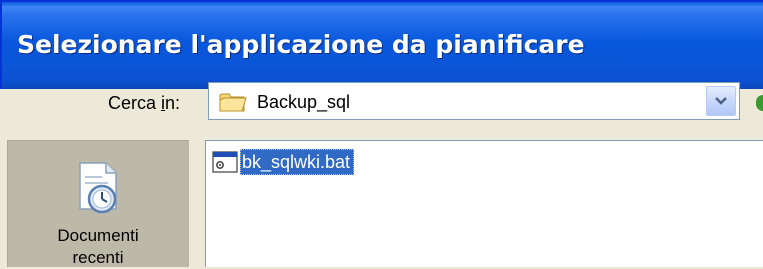  I want to click on look-in-label: Cerca in:, so click(144, 103).